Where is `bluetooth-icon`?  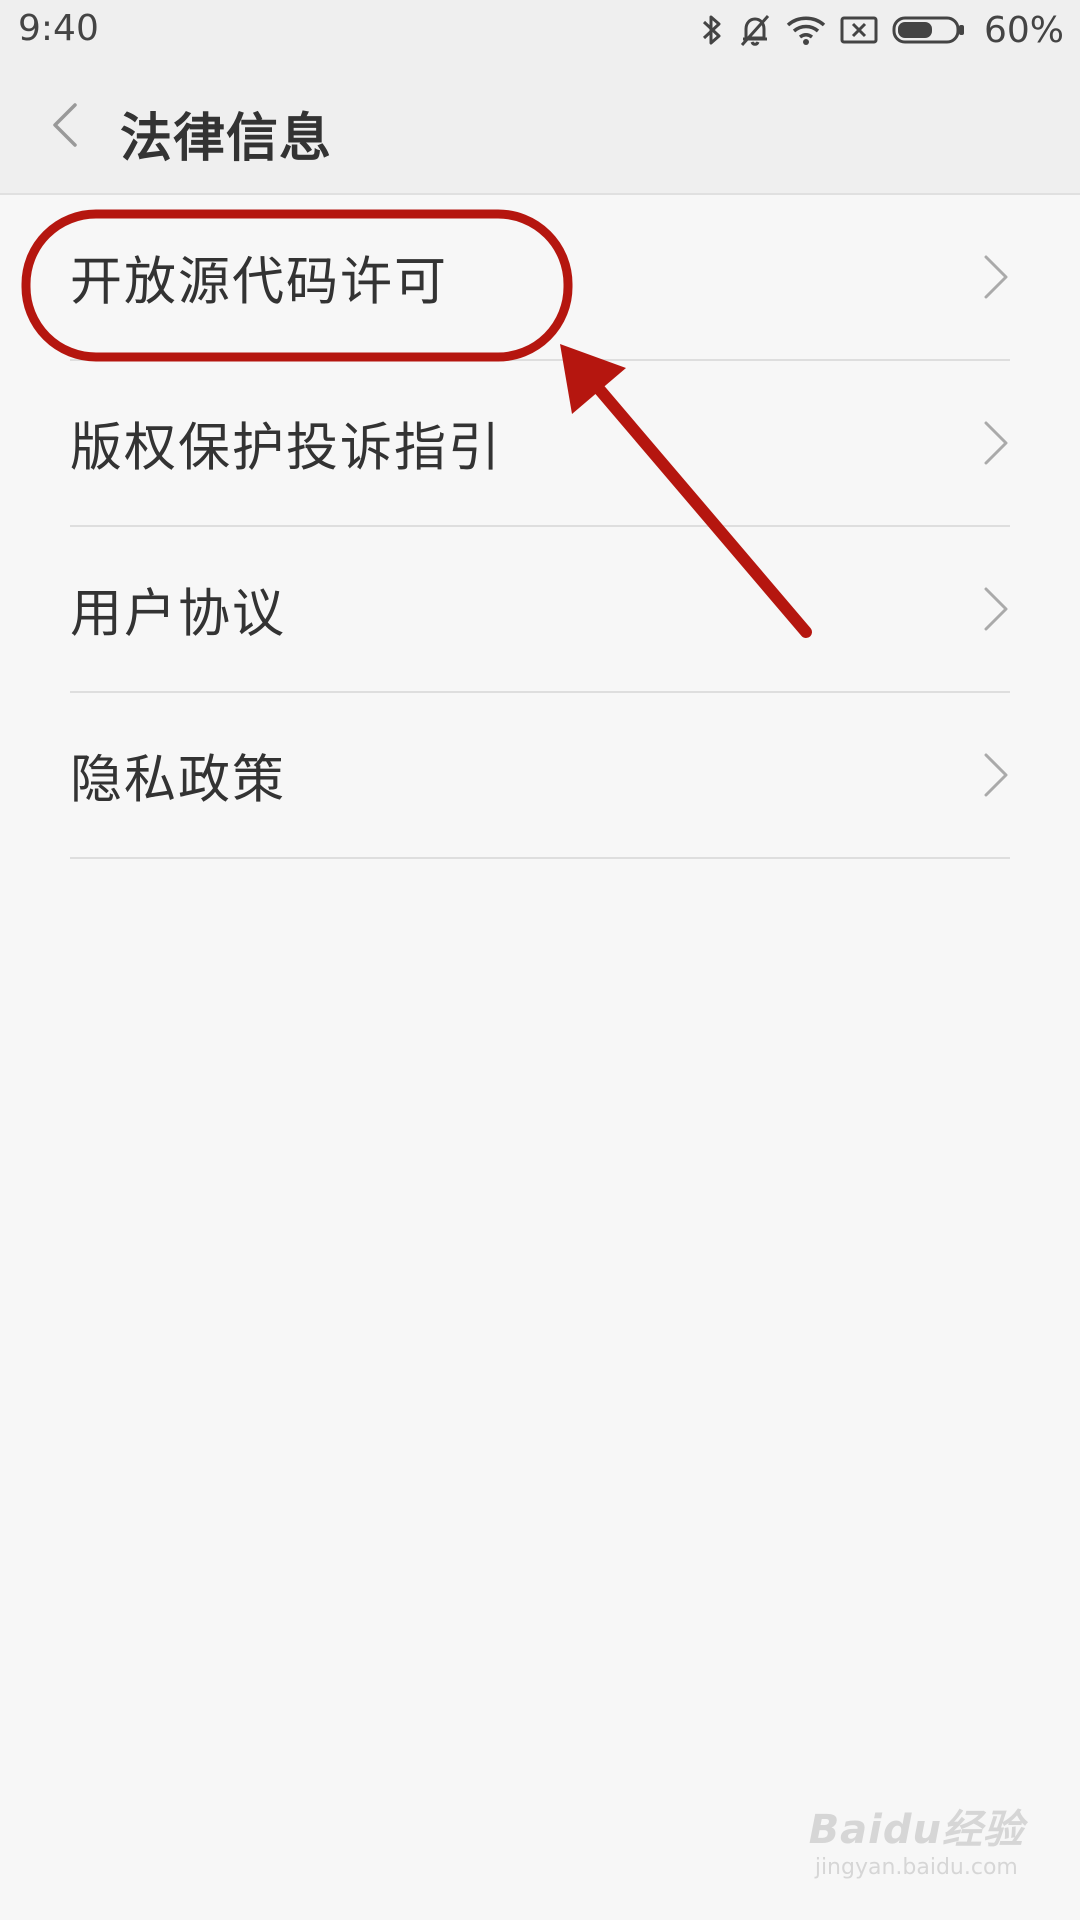 bluetooth-icon is located at coordinates (712, 30).